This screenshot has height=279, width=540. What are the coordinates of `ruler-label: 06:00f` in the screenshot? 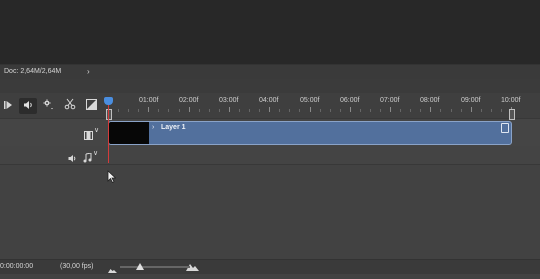 It's located at (350, 100).